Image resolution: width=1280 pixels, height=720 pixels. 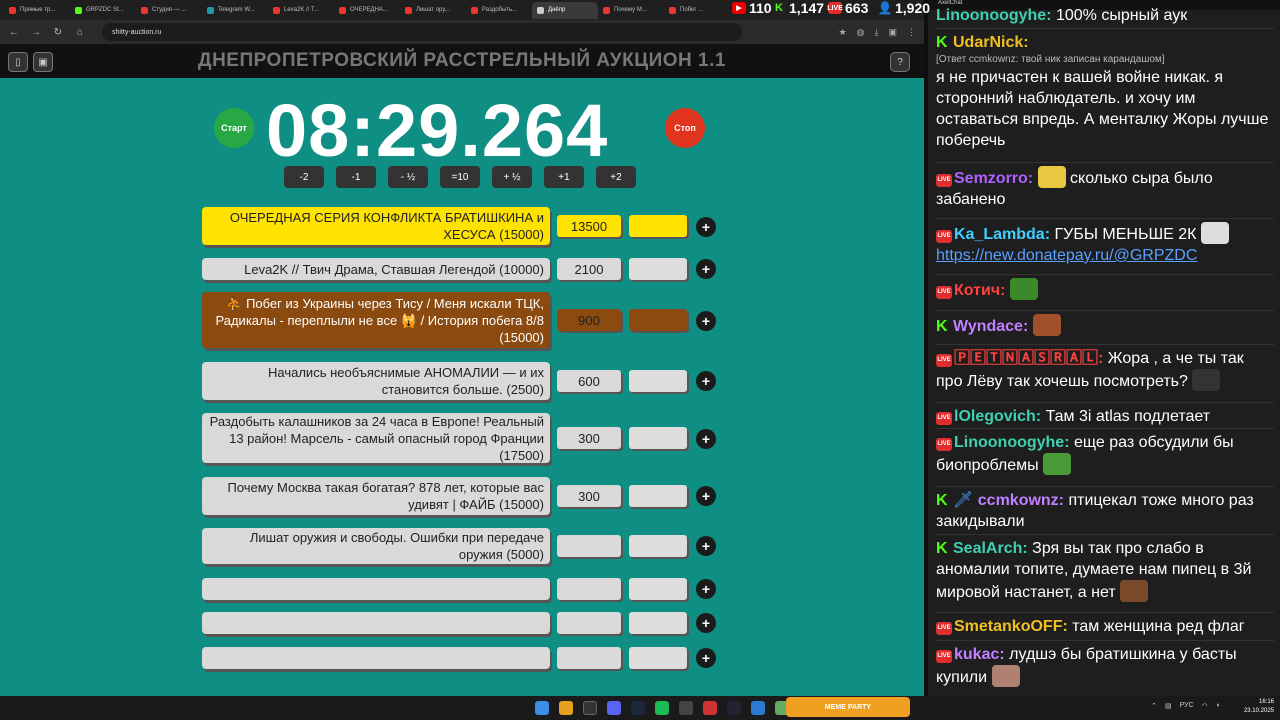 I want to click on adjust-plus-half-button: + ½, so click(x=512, y=177).